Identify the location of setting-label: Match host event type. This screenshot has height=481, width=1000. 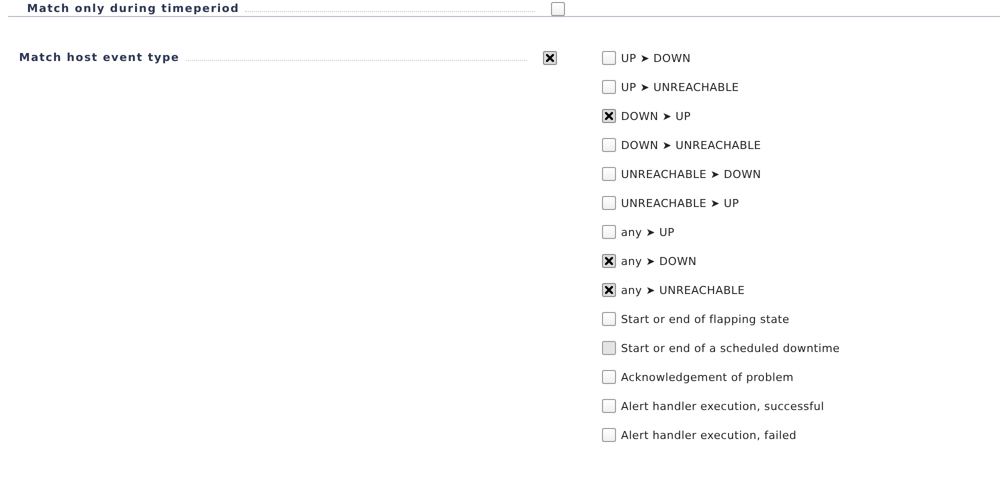
(99, 57).